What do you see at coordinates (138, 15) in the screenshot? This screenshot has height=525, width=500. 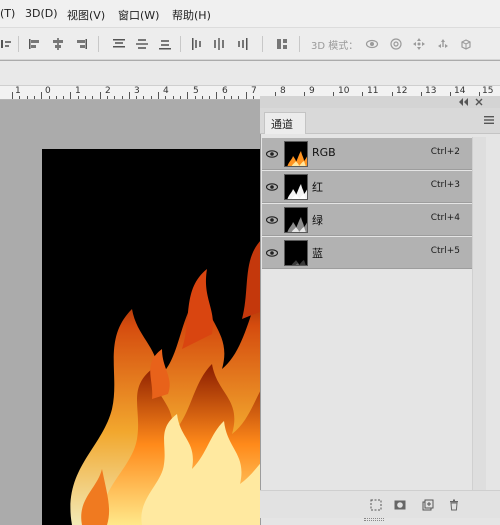 I see `menu-item-window: 窗口(W)` at bounding box center [138, 15].